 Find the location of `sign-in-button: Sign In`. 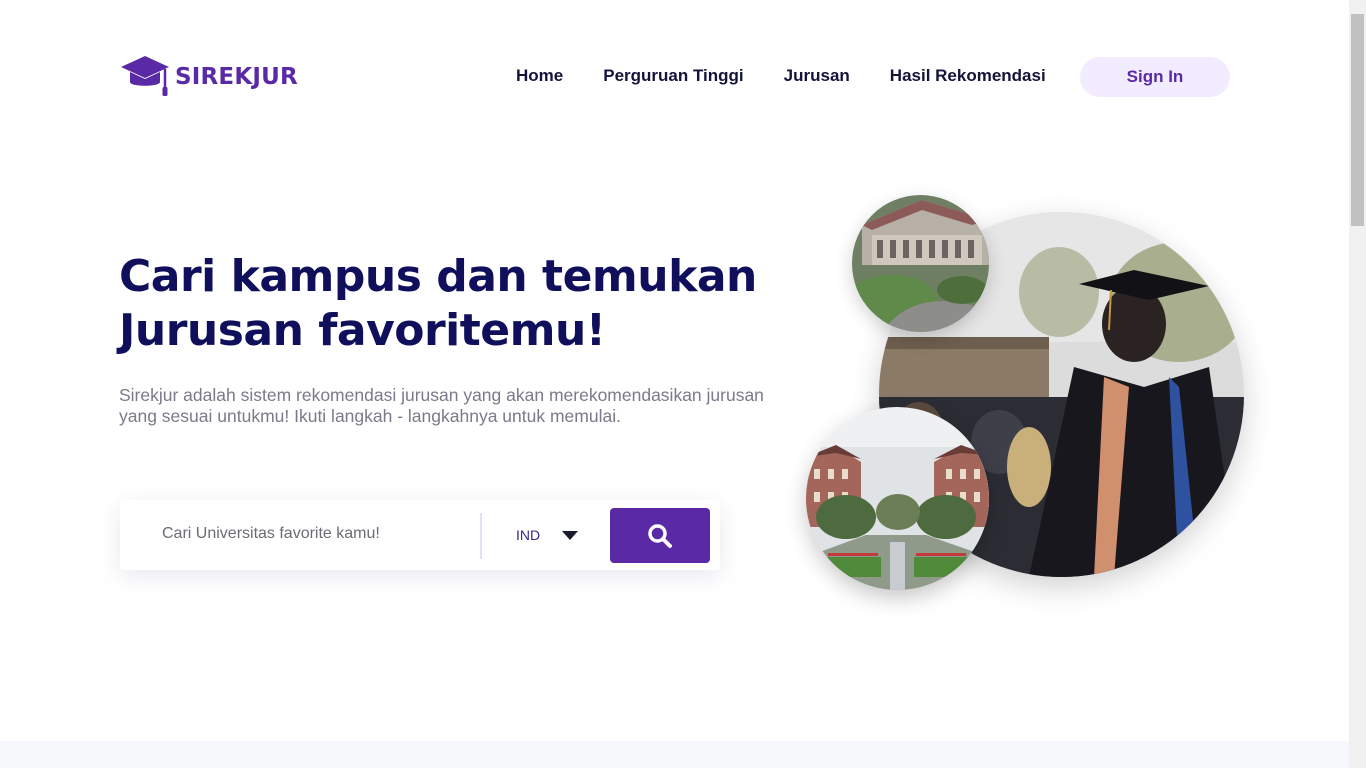

sign-in-button: Sign In is located at coordinates (1155, 77).